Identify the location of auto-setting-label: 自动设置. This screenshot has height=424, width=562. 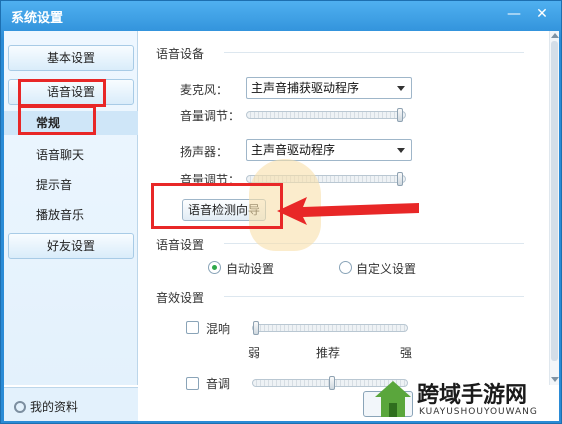
(250, 269).